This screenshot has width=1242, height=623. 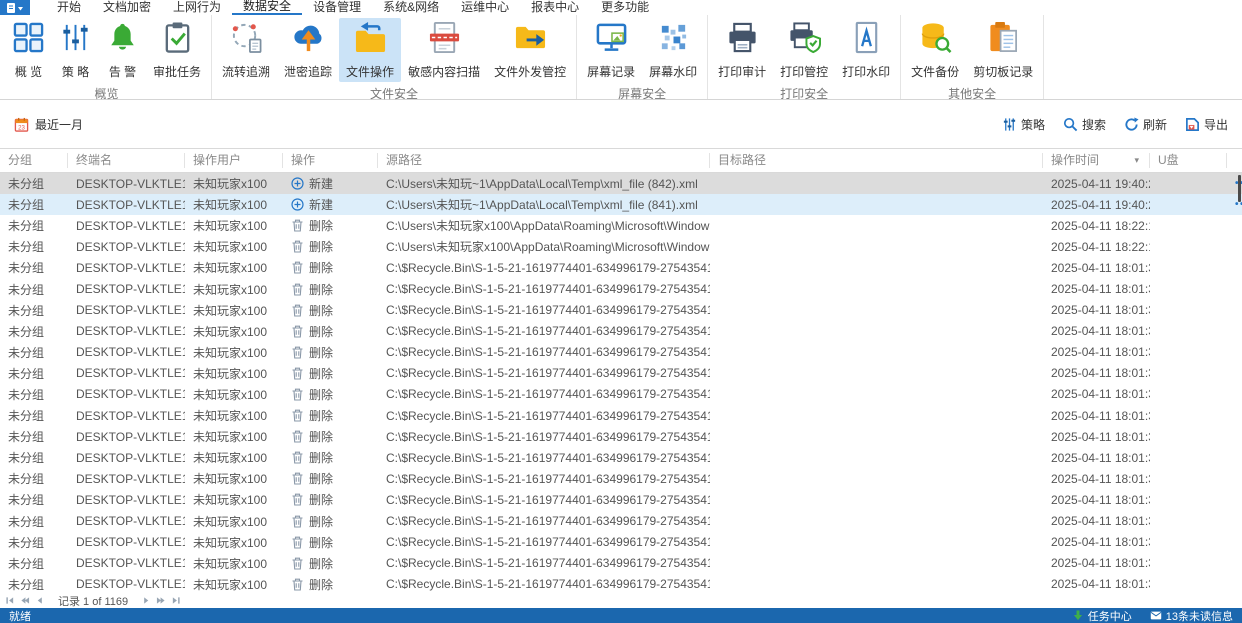 What do you see at coordinates (544, 160) in the screenshot?
I see `column-source-path: 源路径` at bounding box center [544, 160].